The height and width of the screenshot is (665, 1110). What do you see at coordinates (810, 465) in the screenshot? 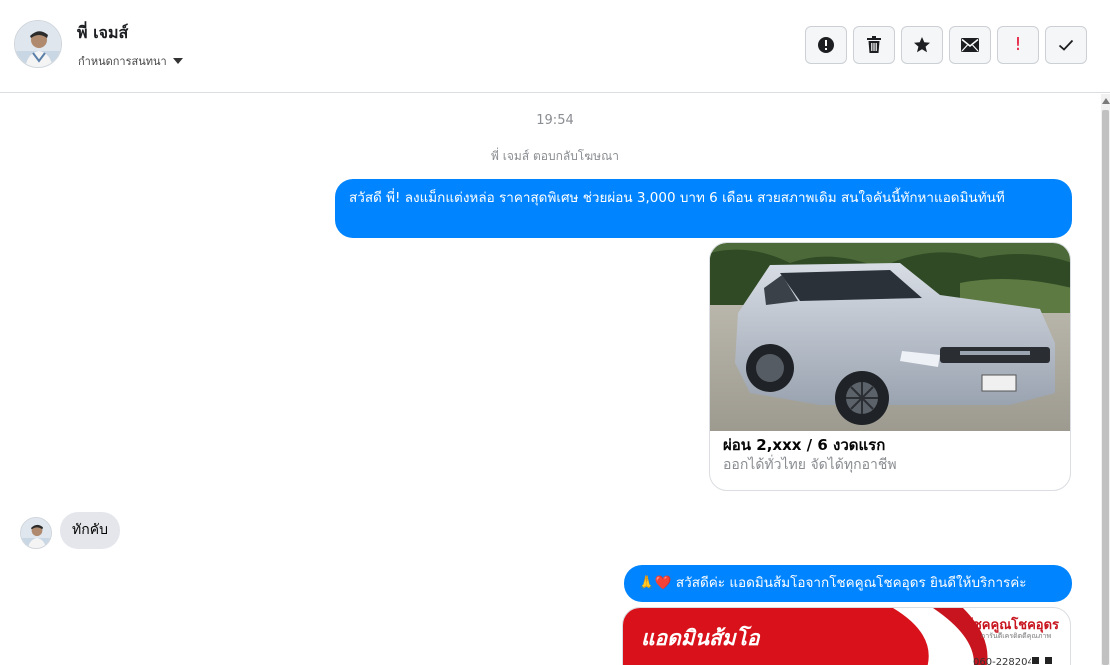
I see `ad-card-subtitle: ออกได้ทั่วไทย จัดได้ทุกอาชีพ` at bounding box center [810, 465].